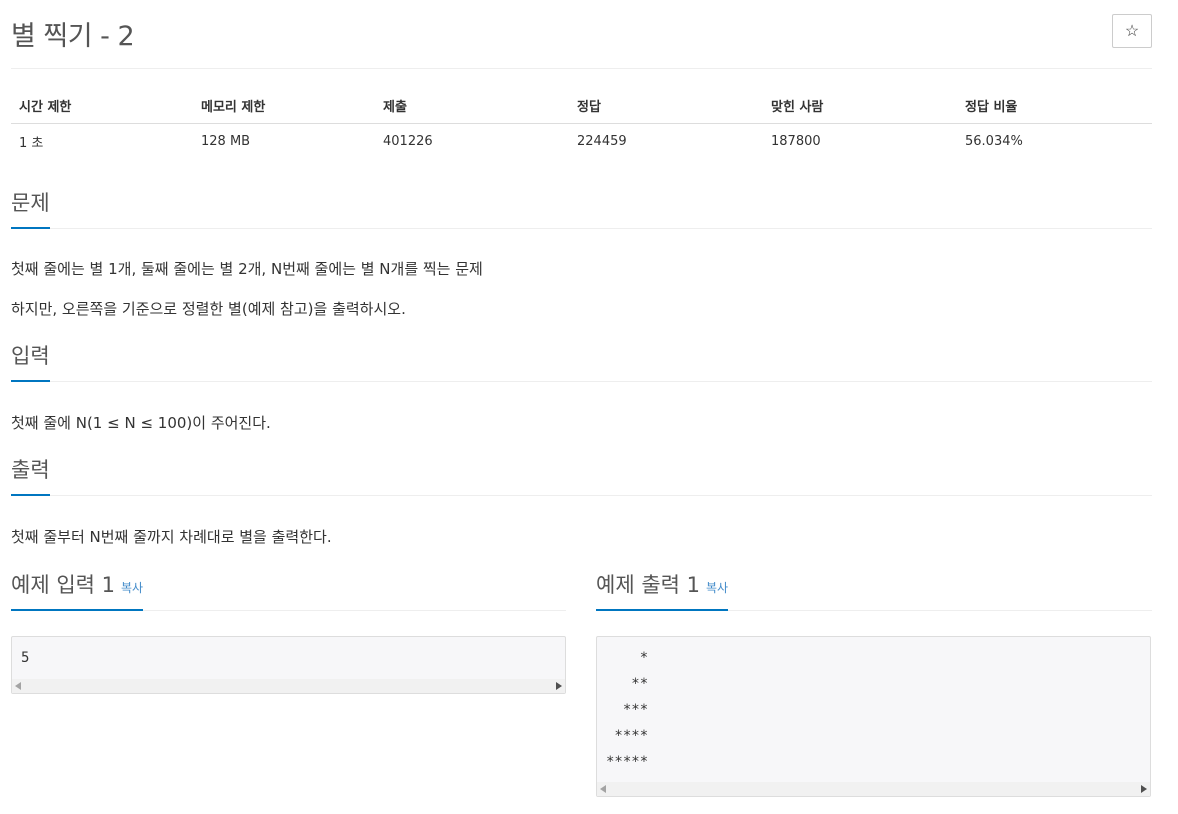 This screenshot has height=814, width=1178. What do you see at coordinates (288, 686) in the screenshot?
I see `sample-input-scrollbar` at bounding box center [288, 686].